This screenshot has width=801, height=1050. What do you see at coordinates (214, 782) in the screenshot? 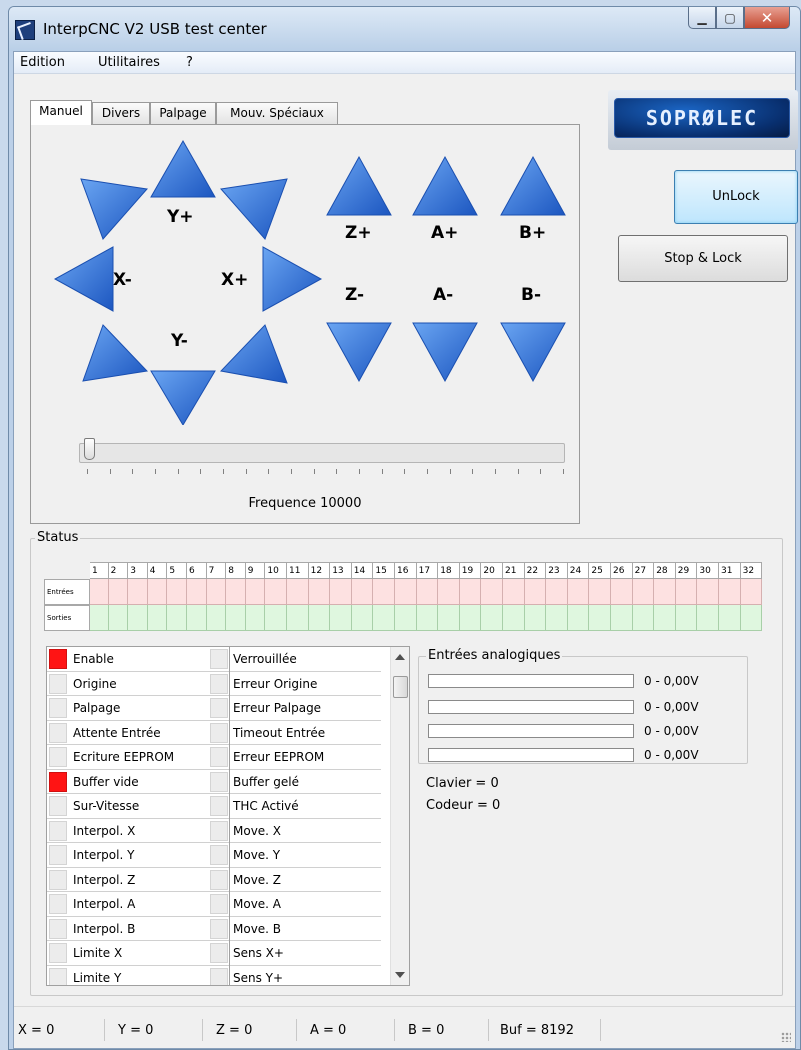
I see `list-item: Buffer vide Buffer gelé` at bounding box center [214, 782].